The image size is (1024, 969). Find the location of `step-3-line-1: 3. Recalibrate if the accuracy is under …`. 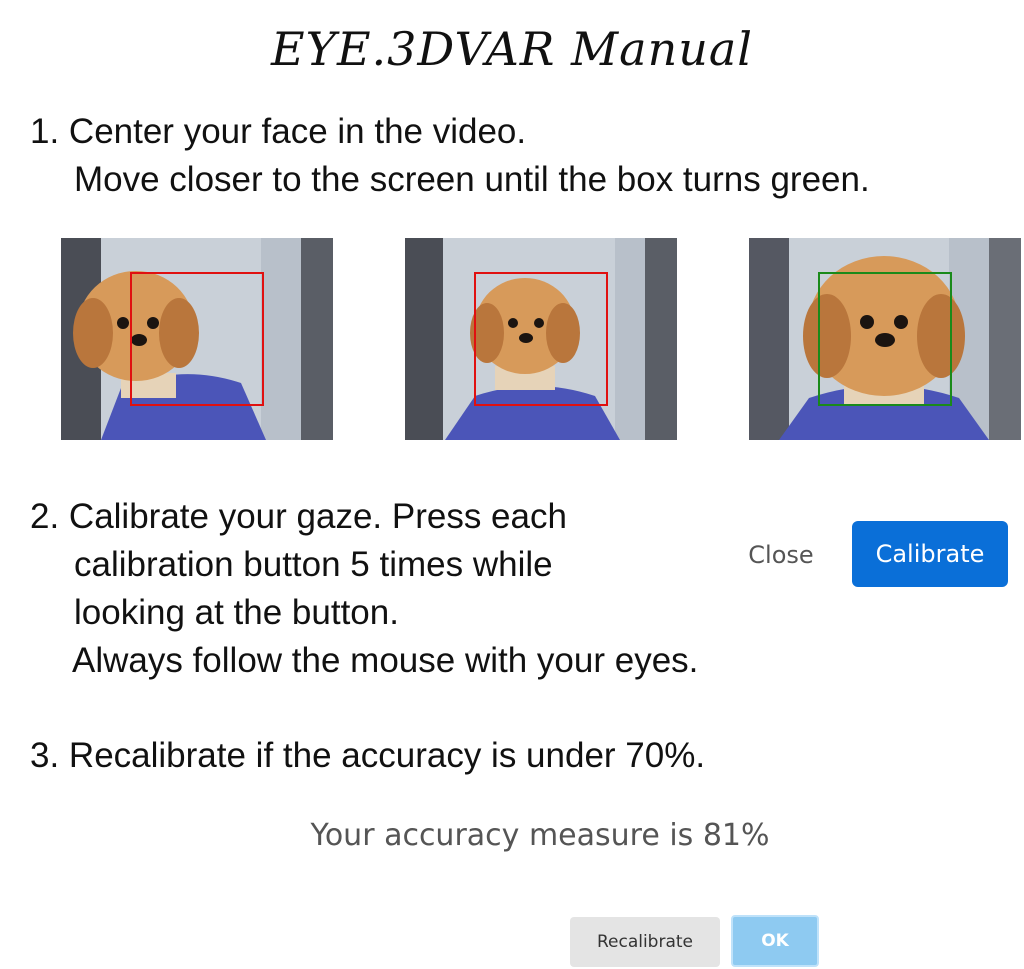

step-3-line-1: 3. Recalibrate if the accuracy is under … is located at coordinates (368, 755).